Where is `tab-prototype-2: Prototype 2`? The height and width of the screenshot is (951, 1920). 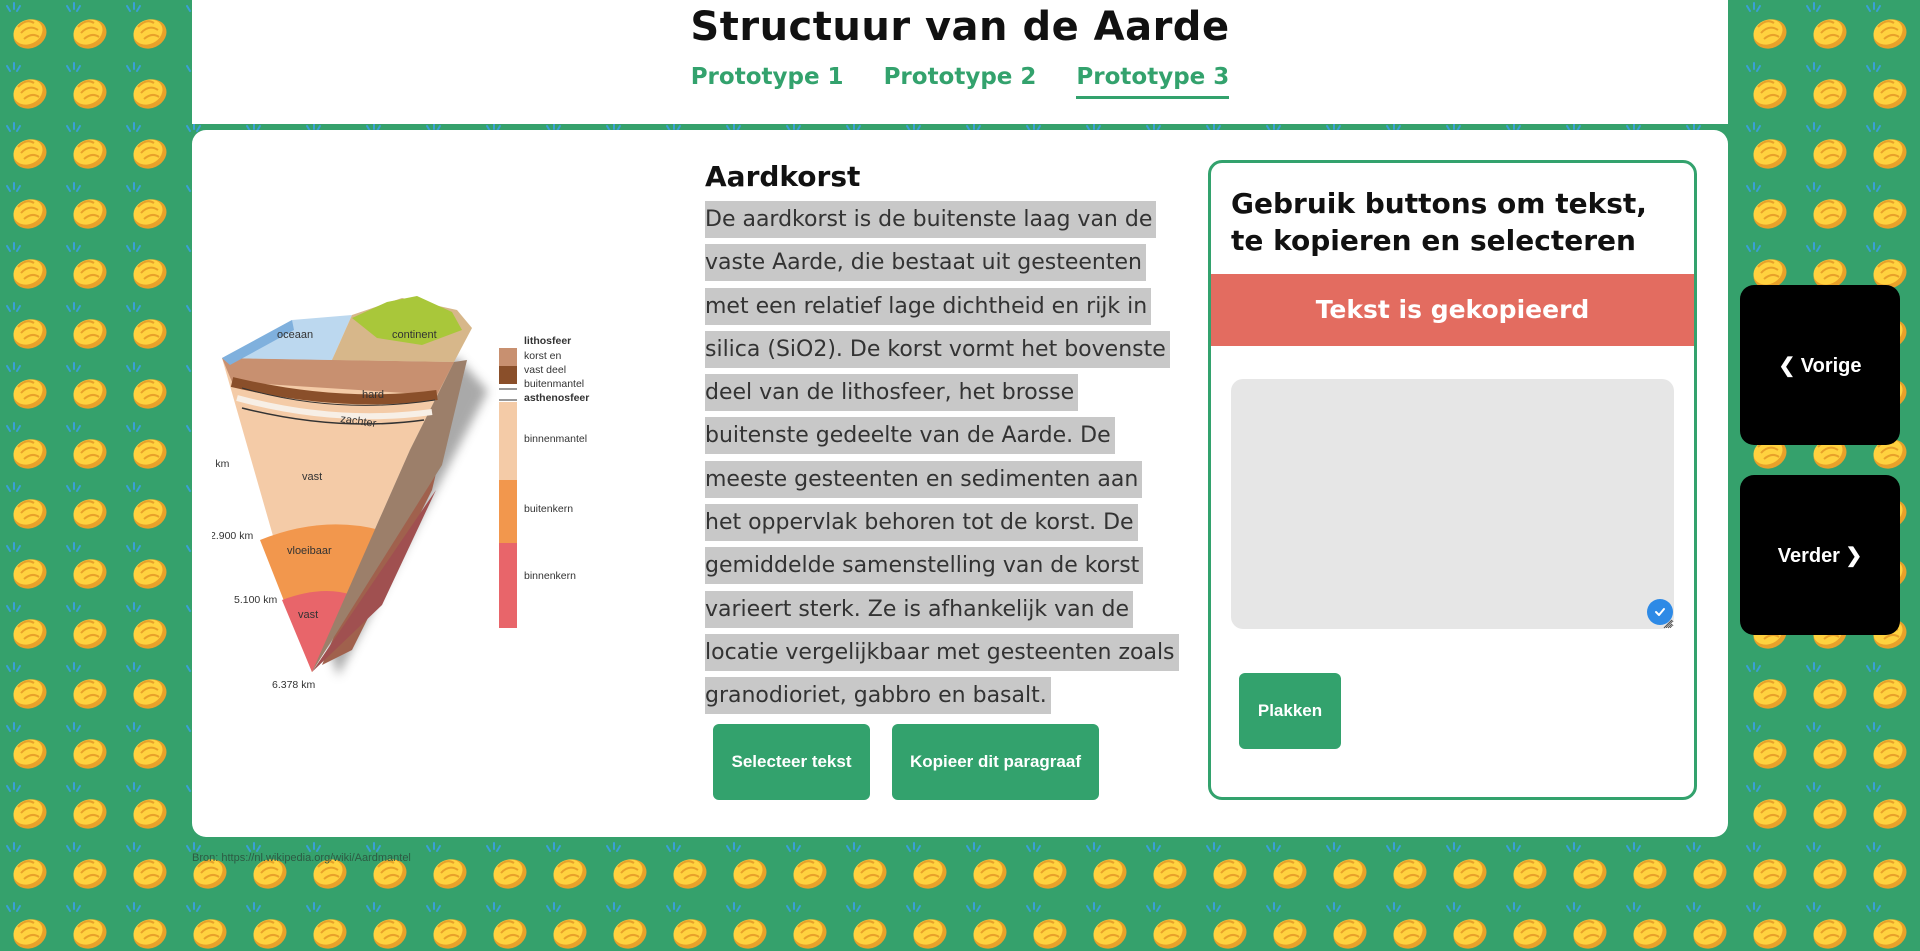
tab-prototype-2: Prototype 2 is located at coordinates (960, 81).